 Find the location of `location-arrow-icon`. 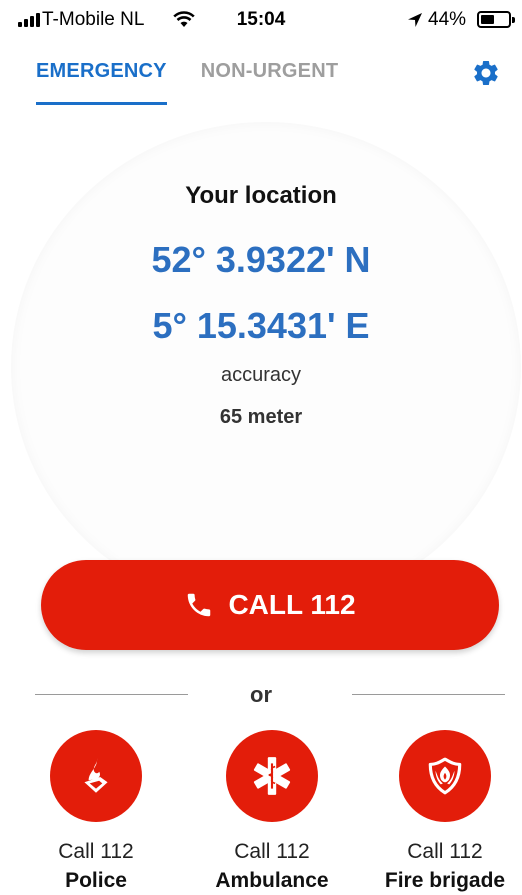

location-arrow-icon is located at coordinates (415, 20).